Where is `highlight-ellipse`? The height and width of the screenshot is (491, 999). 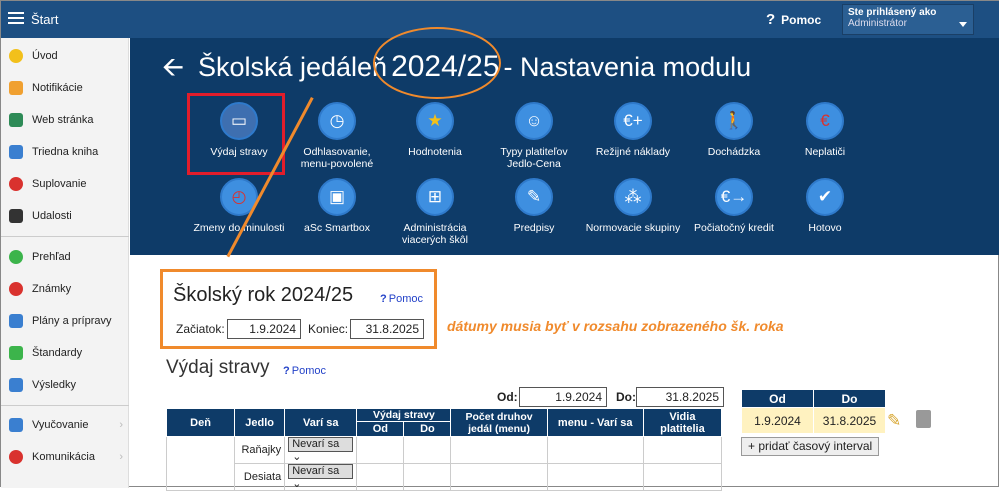 highlight-ellipse is located at coordinates (437, 63).